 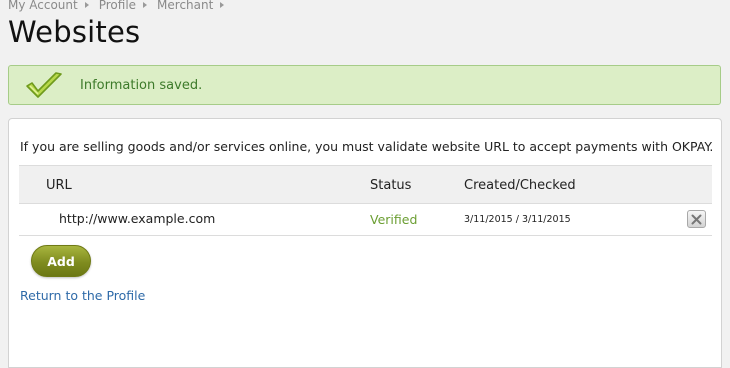 I want to click on column-header-status: Status, so click(x=391, y=185).